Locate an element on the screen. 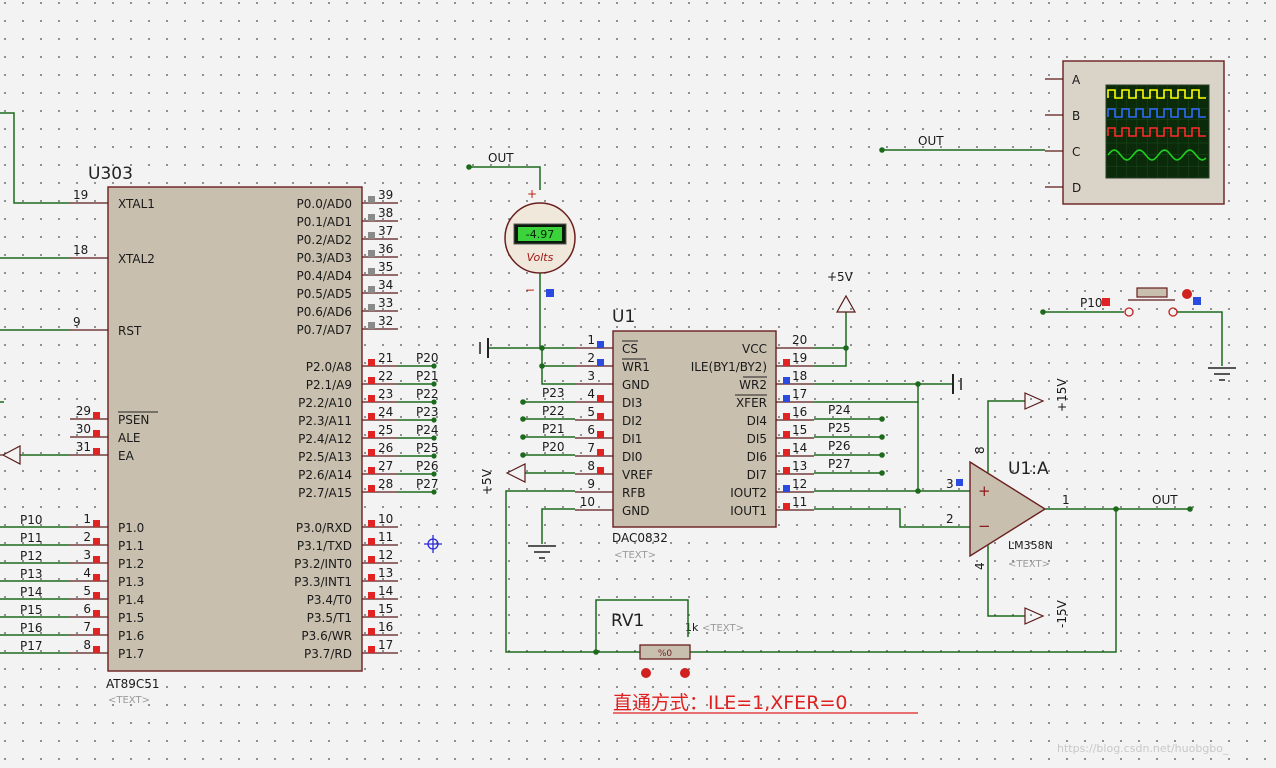 This screenshot has height=768, width=1276. button-cap is located at coordinates (1152, 292).